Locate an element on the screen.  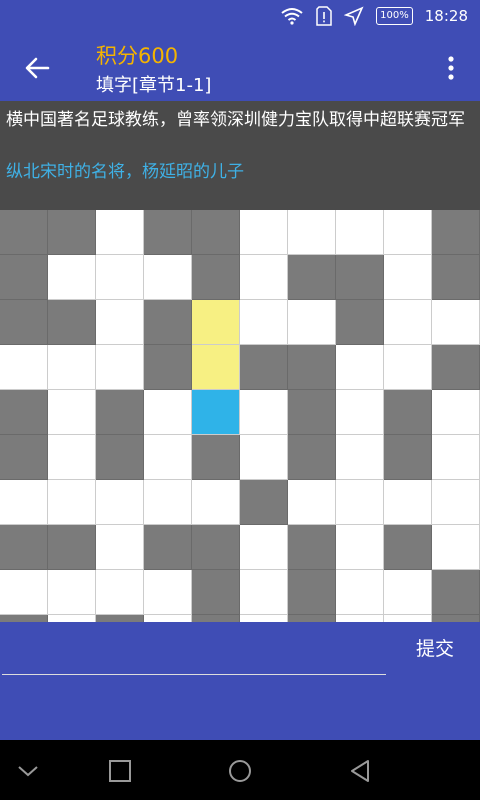
status-time: 18:28 is located at coordinates (446, 16).